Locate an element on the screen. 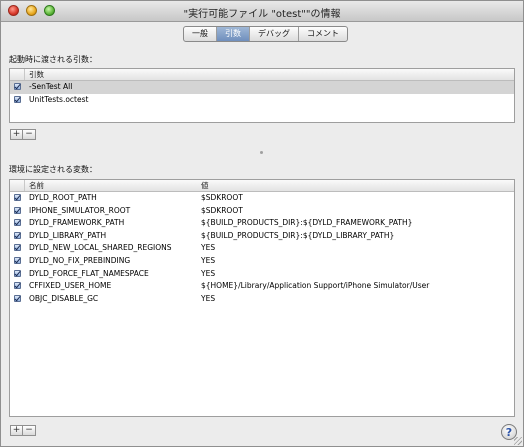  tab-bar: 一般 引数 デバッグ コメント is located at coordinates (265, 34).